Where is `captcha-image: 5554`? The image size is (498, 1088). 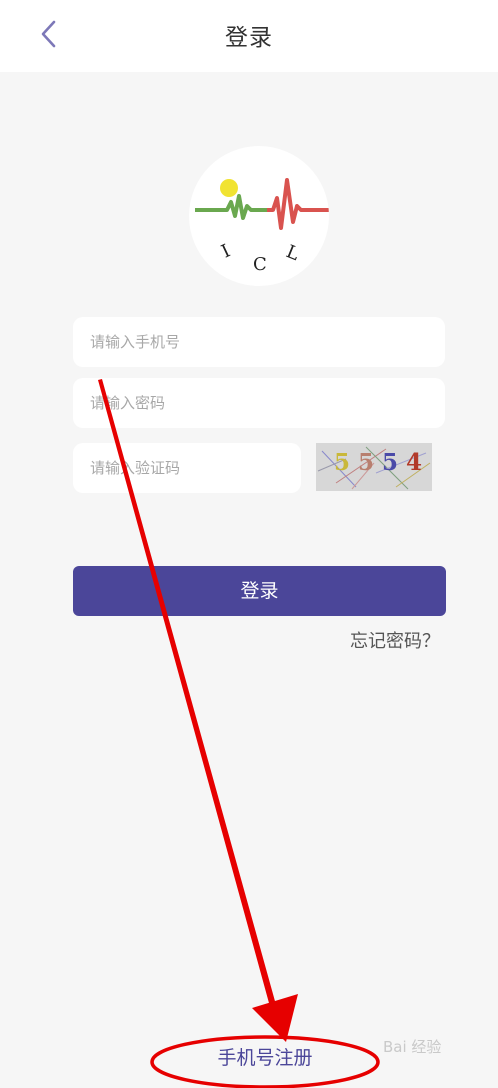
captcha-image: 5554 is located at coordinates (374, 467).